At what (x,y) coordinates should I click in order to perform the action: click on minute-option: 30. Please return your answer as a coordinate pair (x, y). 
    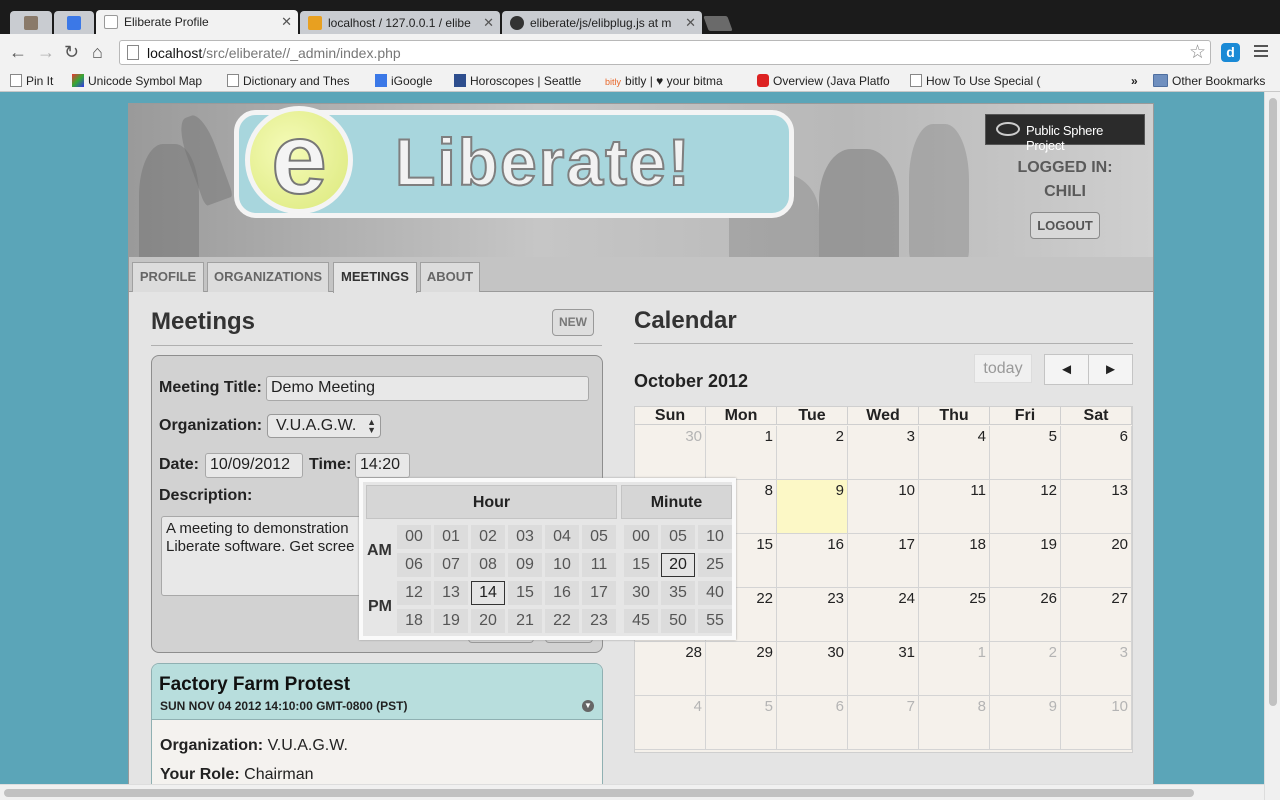
    Looking at the image, I should click on (641, 593).